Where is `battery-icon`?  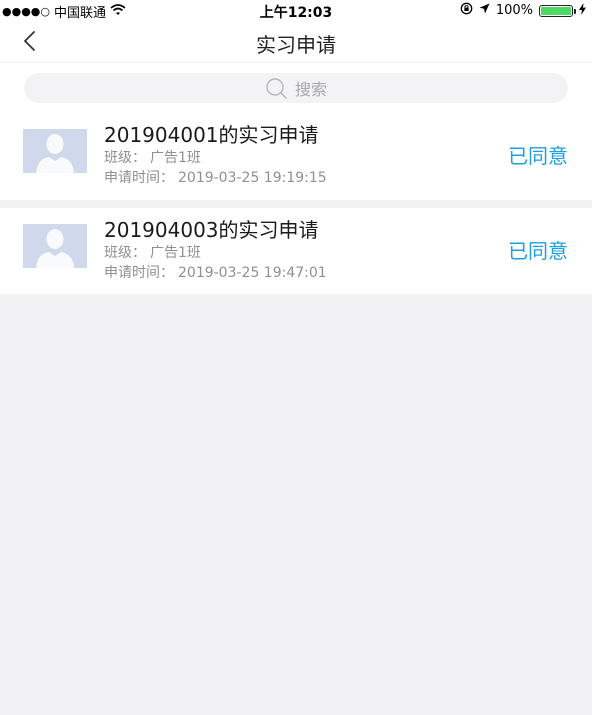
battery-icon is located at coordinates (557, 10).